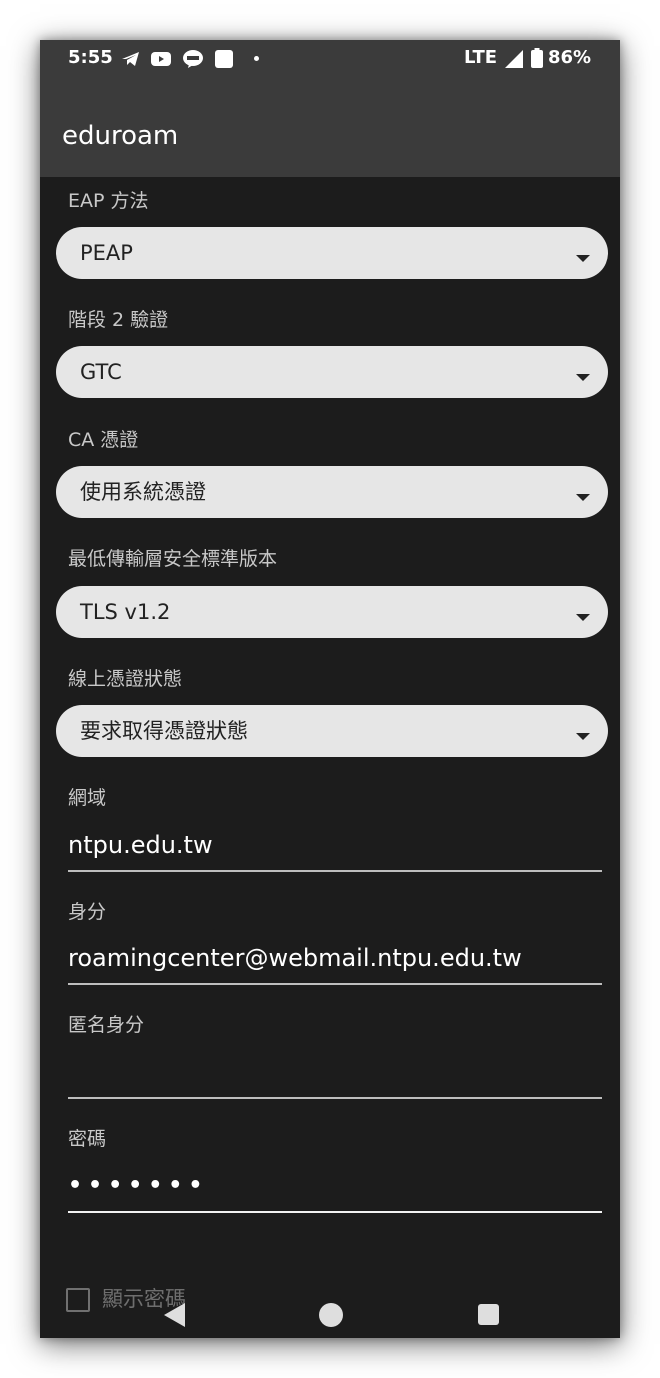  What do you see at coordinates (335, 1073) in the screenshot?
I see `anonymous-identity-field` at bounding box center [335, 1073].